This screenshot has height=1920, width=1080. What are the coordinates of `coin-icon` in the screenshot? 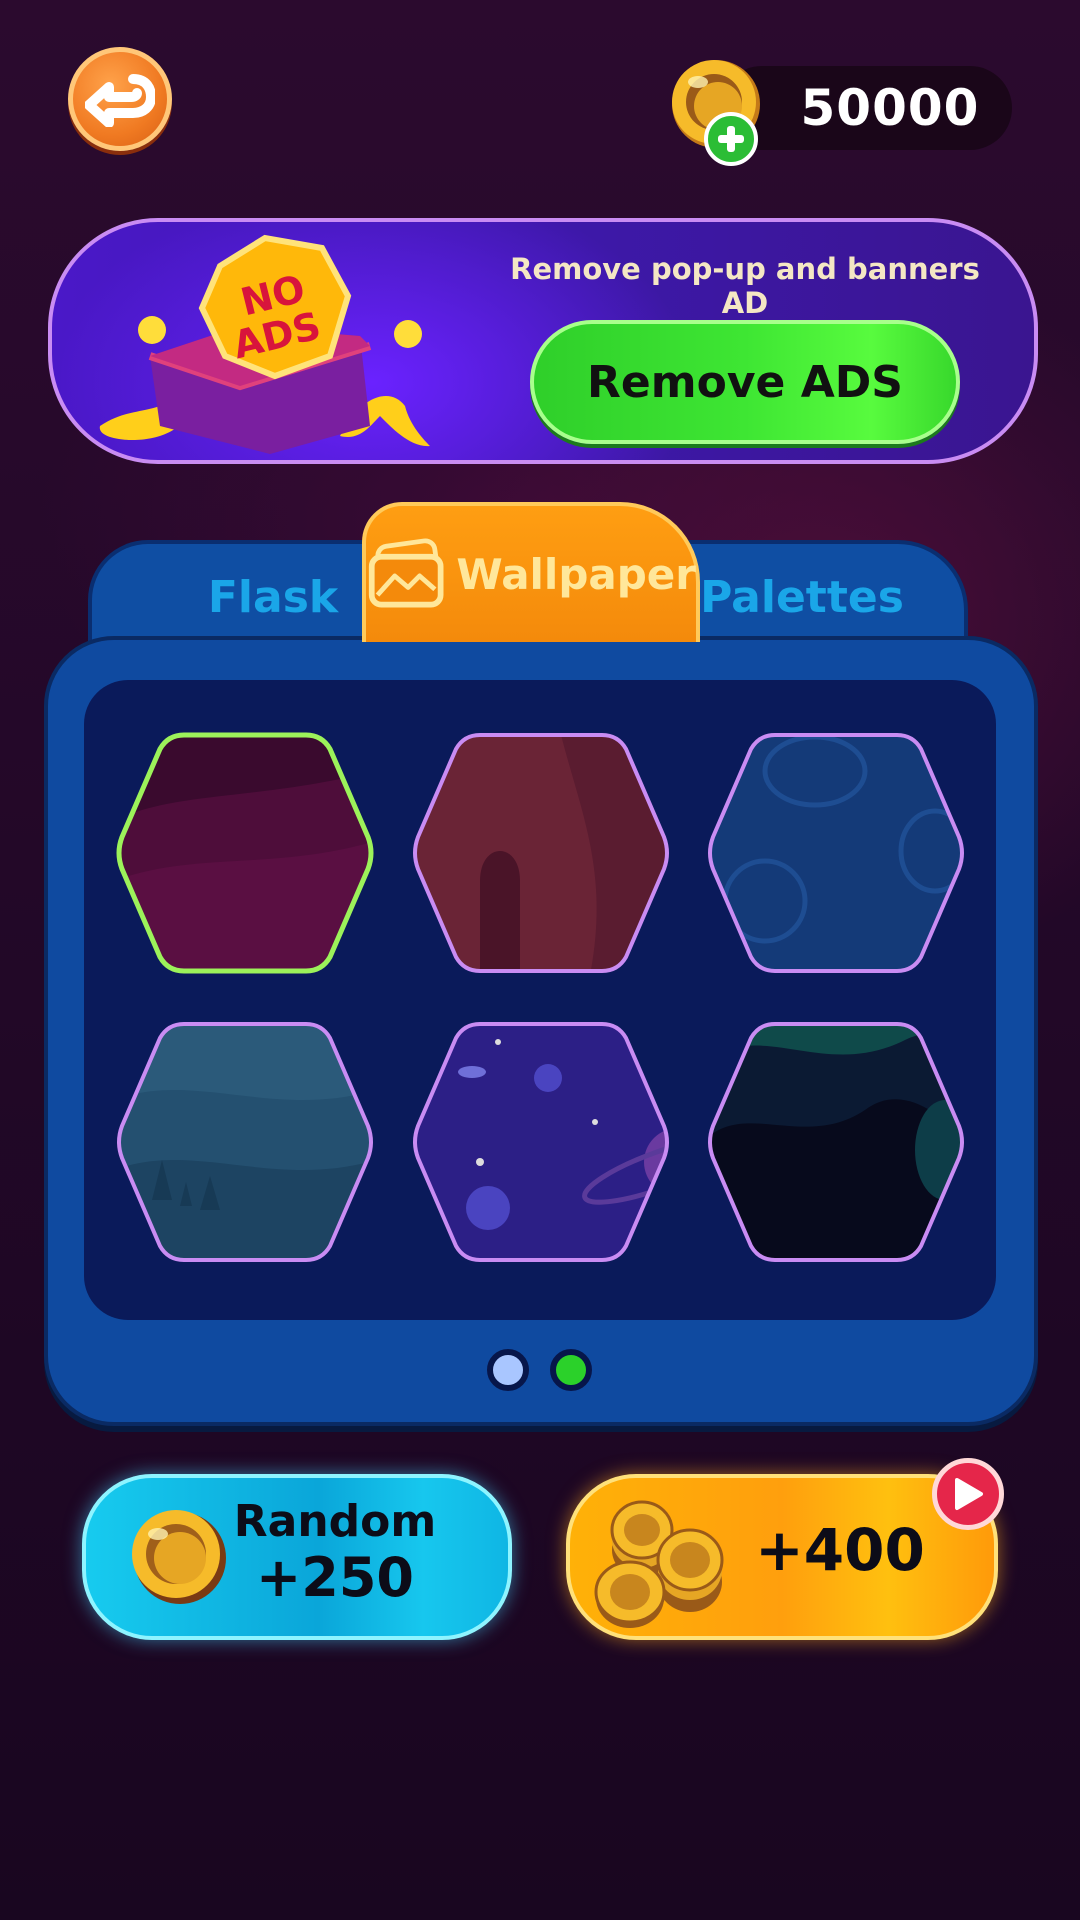 It's located at (179, 1557).